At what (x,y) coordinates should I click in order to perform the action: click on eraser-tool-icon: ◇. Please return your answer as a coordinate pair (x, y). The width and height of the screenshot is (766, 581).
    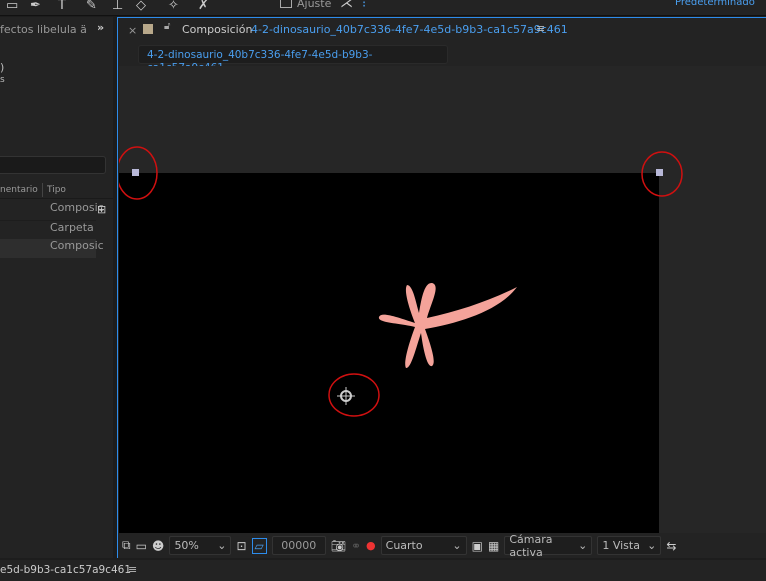
    Looking at the image, I should click on (141, 6).